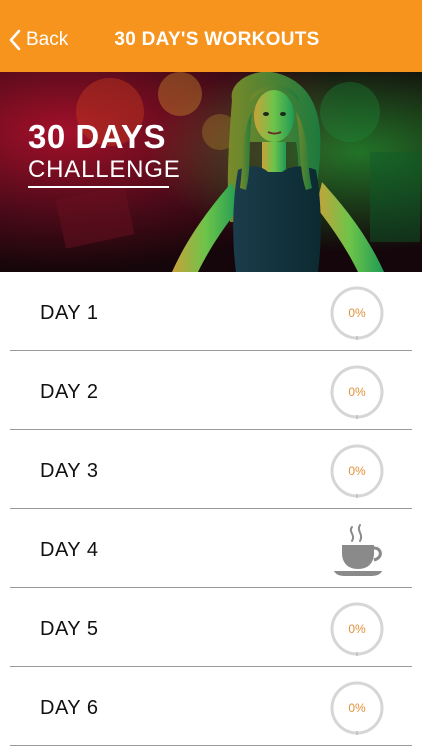  Describe the element at coordinates (211, 706) in the screenshot. I see `day-row-6: DAY 6 0%` at that location.